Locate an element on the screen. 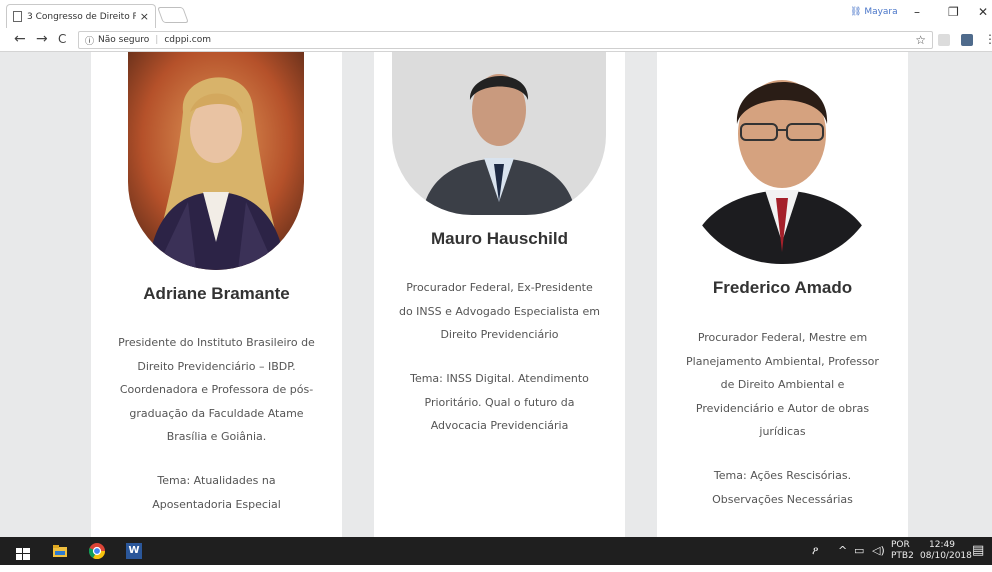 This screenshot has height=572, width=992. forward-button: → is located at coordinates (42, 39).